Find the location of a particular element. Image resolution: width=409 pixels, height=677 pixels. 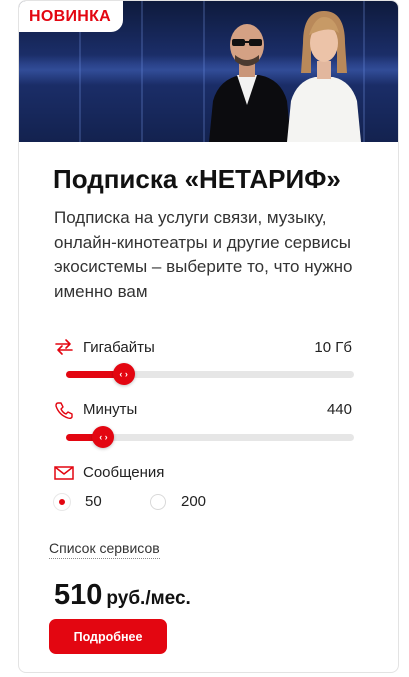

woman-figure is located at coordinates (324, 76).